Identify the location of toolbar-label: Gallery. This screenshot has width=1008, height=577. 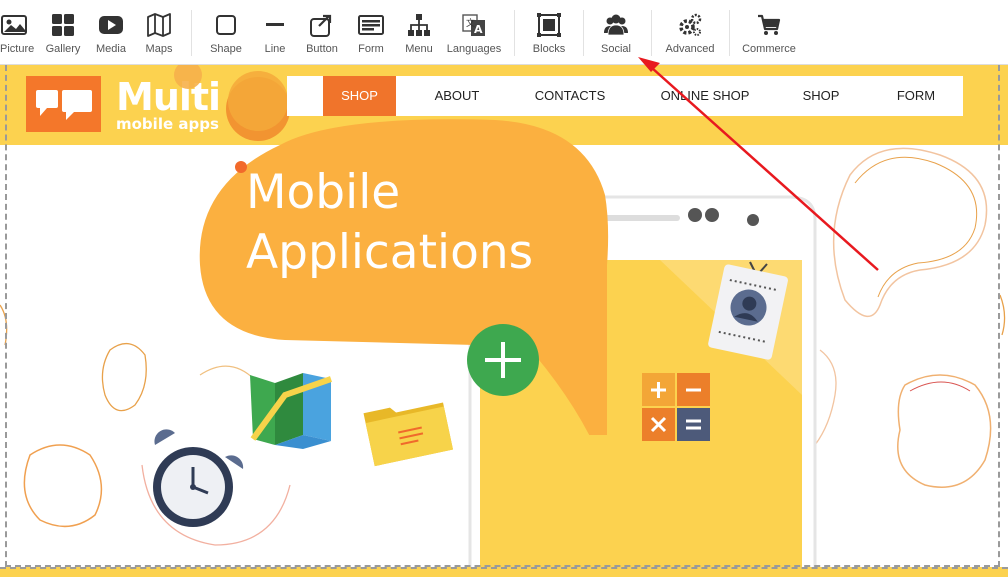
(63, 49).